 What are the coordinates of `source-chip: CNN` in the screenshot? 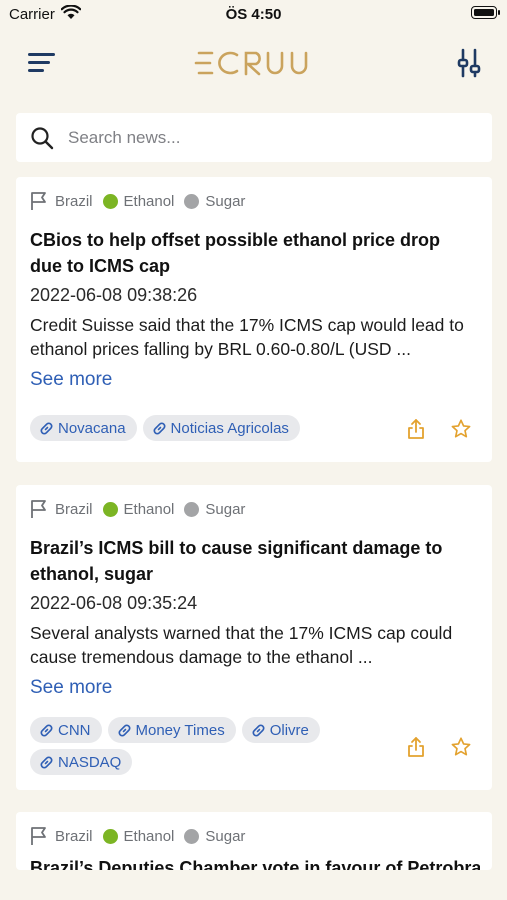 It's located at (66, 730).